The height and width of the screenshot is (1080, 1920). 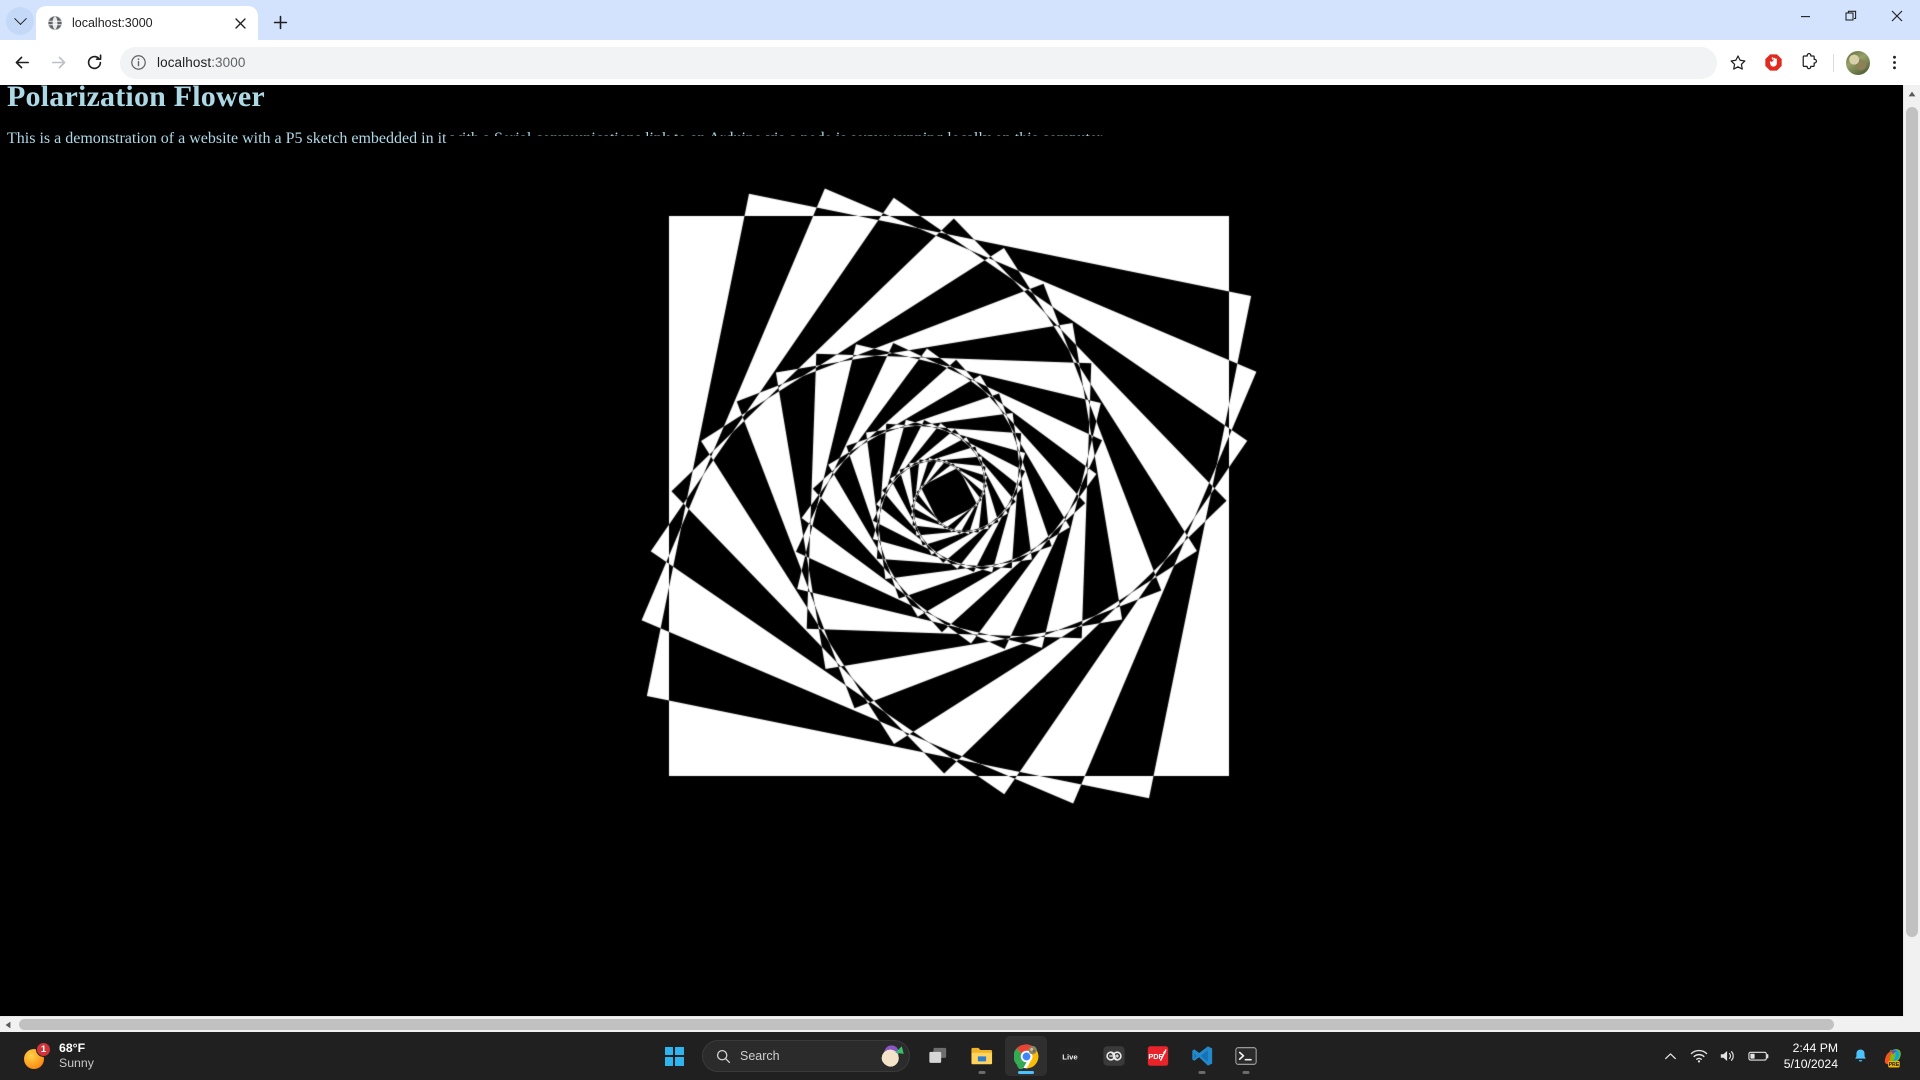 I want to click on reload-button, so click(x=94, y=63).